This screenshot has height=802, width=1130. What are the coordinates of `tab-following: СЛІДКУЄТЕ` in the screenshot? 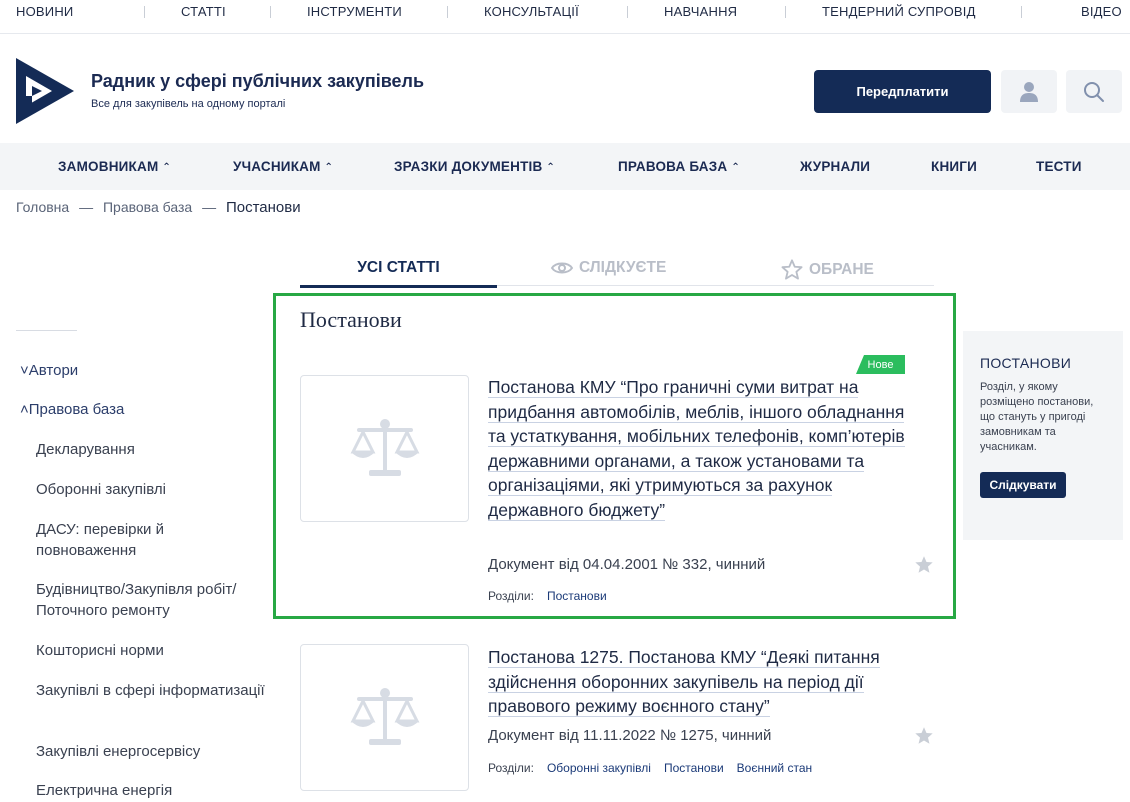 It's located at (608, 268).